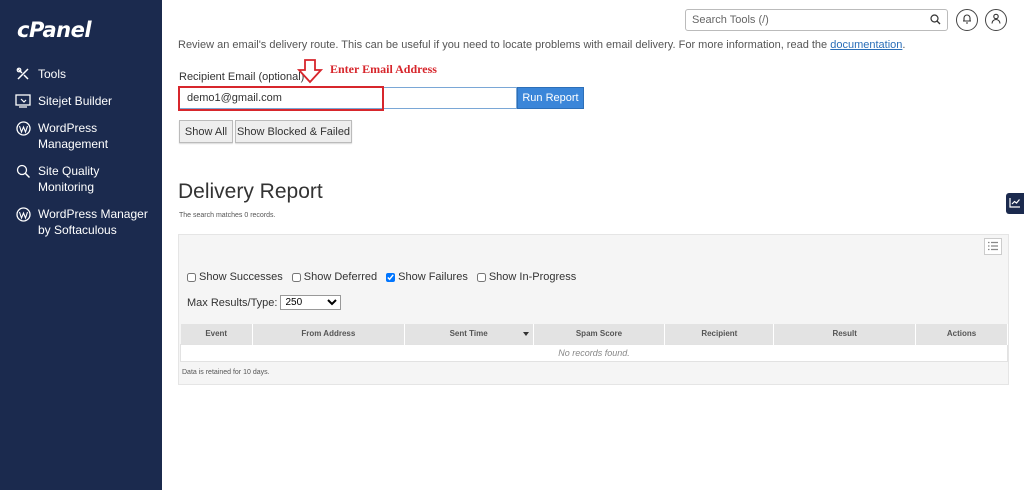 Image resolution: width=1024 pixels, height=490 pixels. Describe the element at coordinates (75, 101) in the screenshot. I see `sidebar-item-label: Sitejet Builder` at that location.